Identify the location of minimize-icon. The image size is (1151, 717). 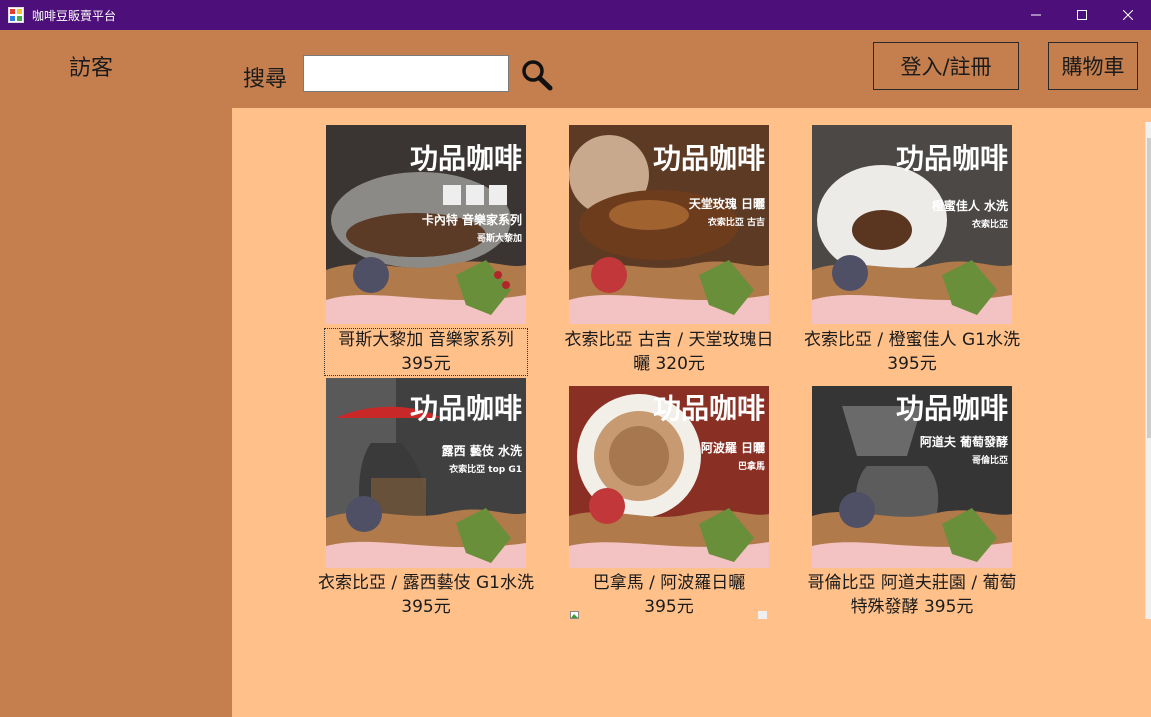
(1036, 15).